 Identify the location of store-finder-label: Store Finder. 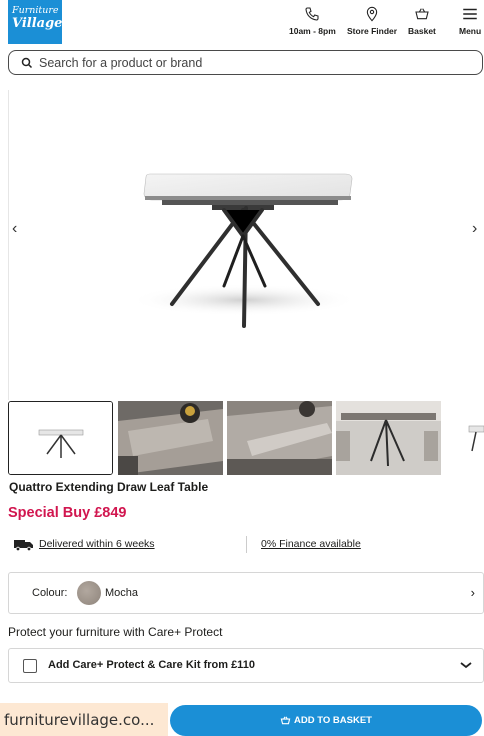
(372, 31).